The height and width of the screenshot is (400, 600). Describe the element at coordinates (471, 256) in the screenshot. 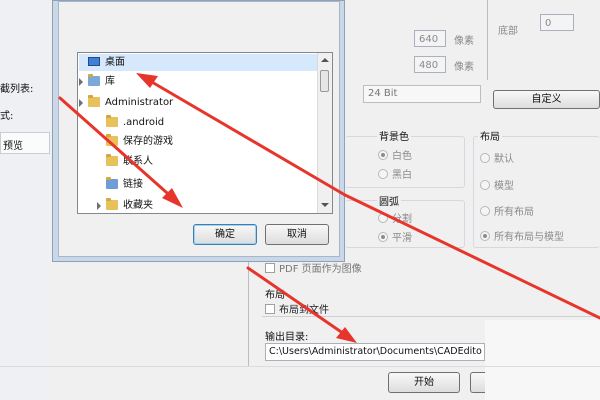

I see `arrow-from-right` at that location.